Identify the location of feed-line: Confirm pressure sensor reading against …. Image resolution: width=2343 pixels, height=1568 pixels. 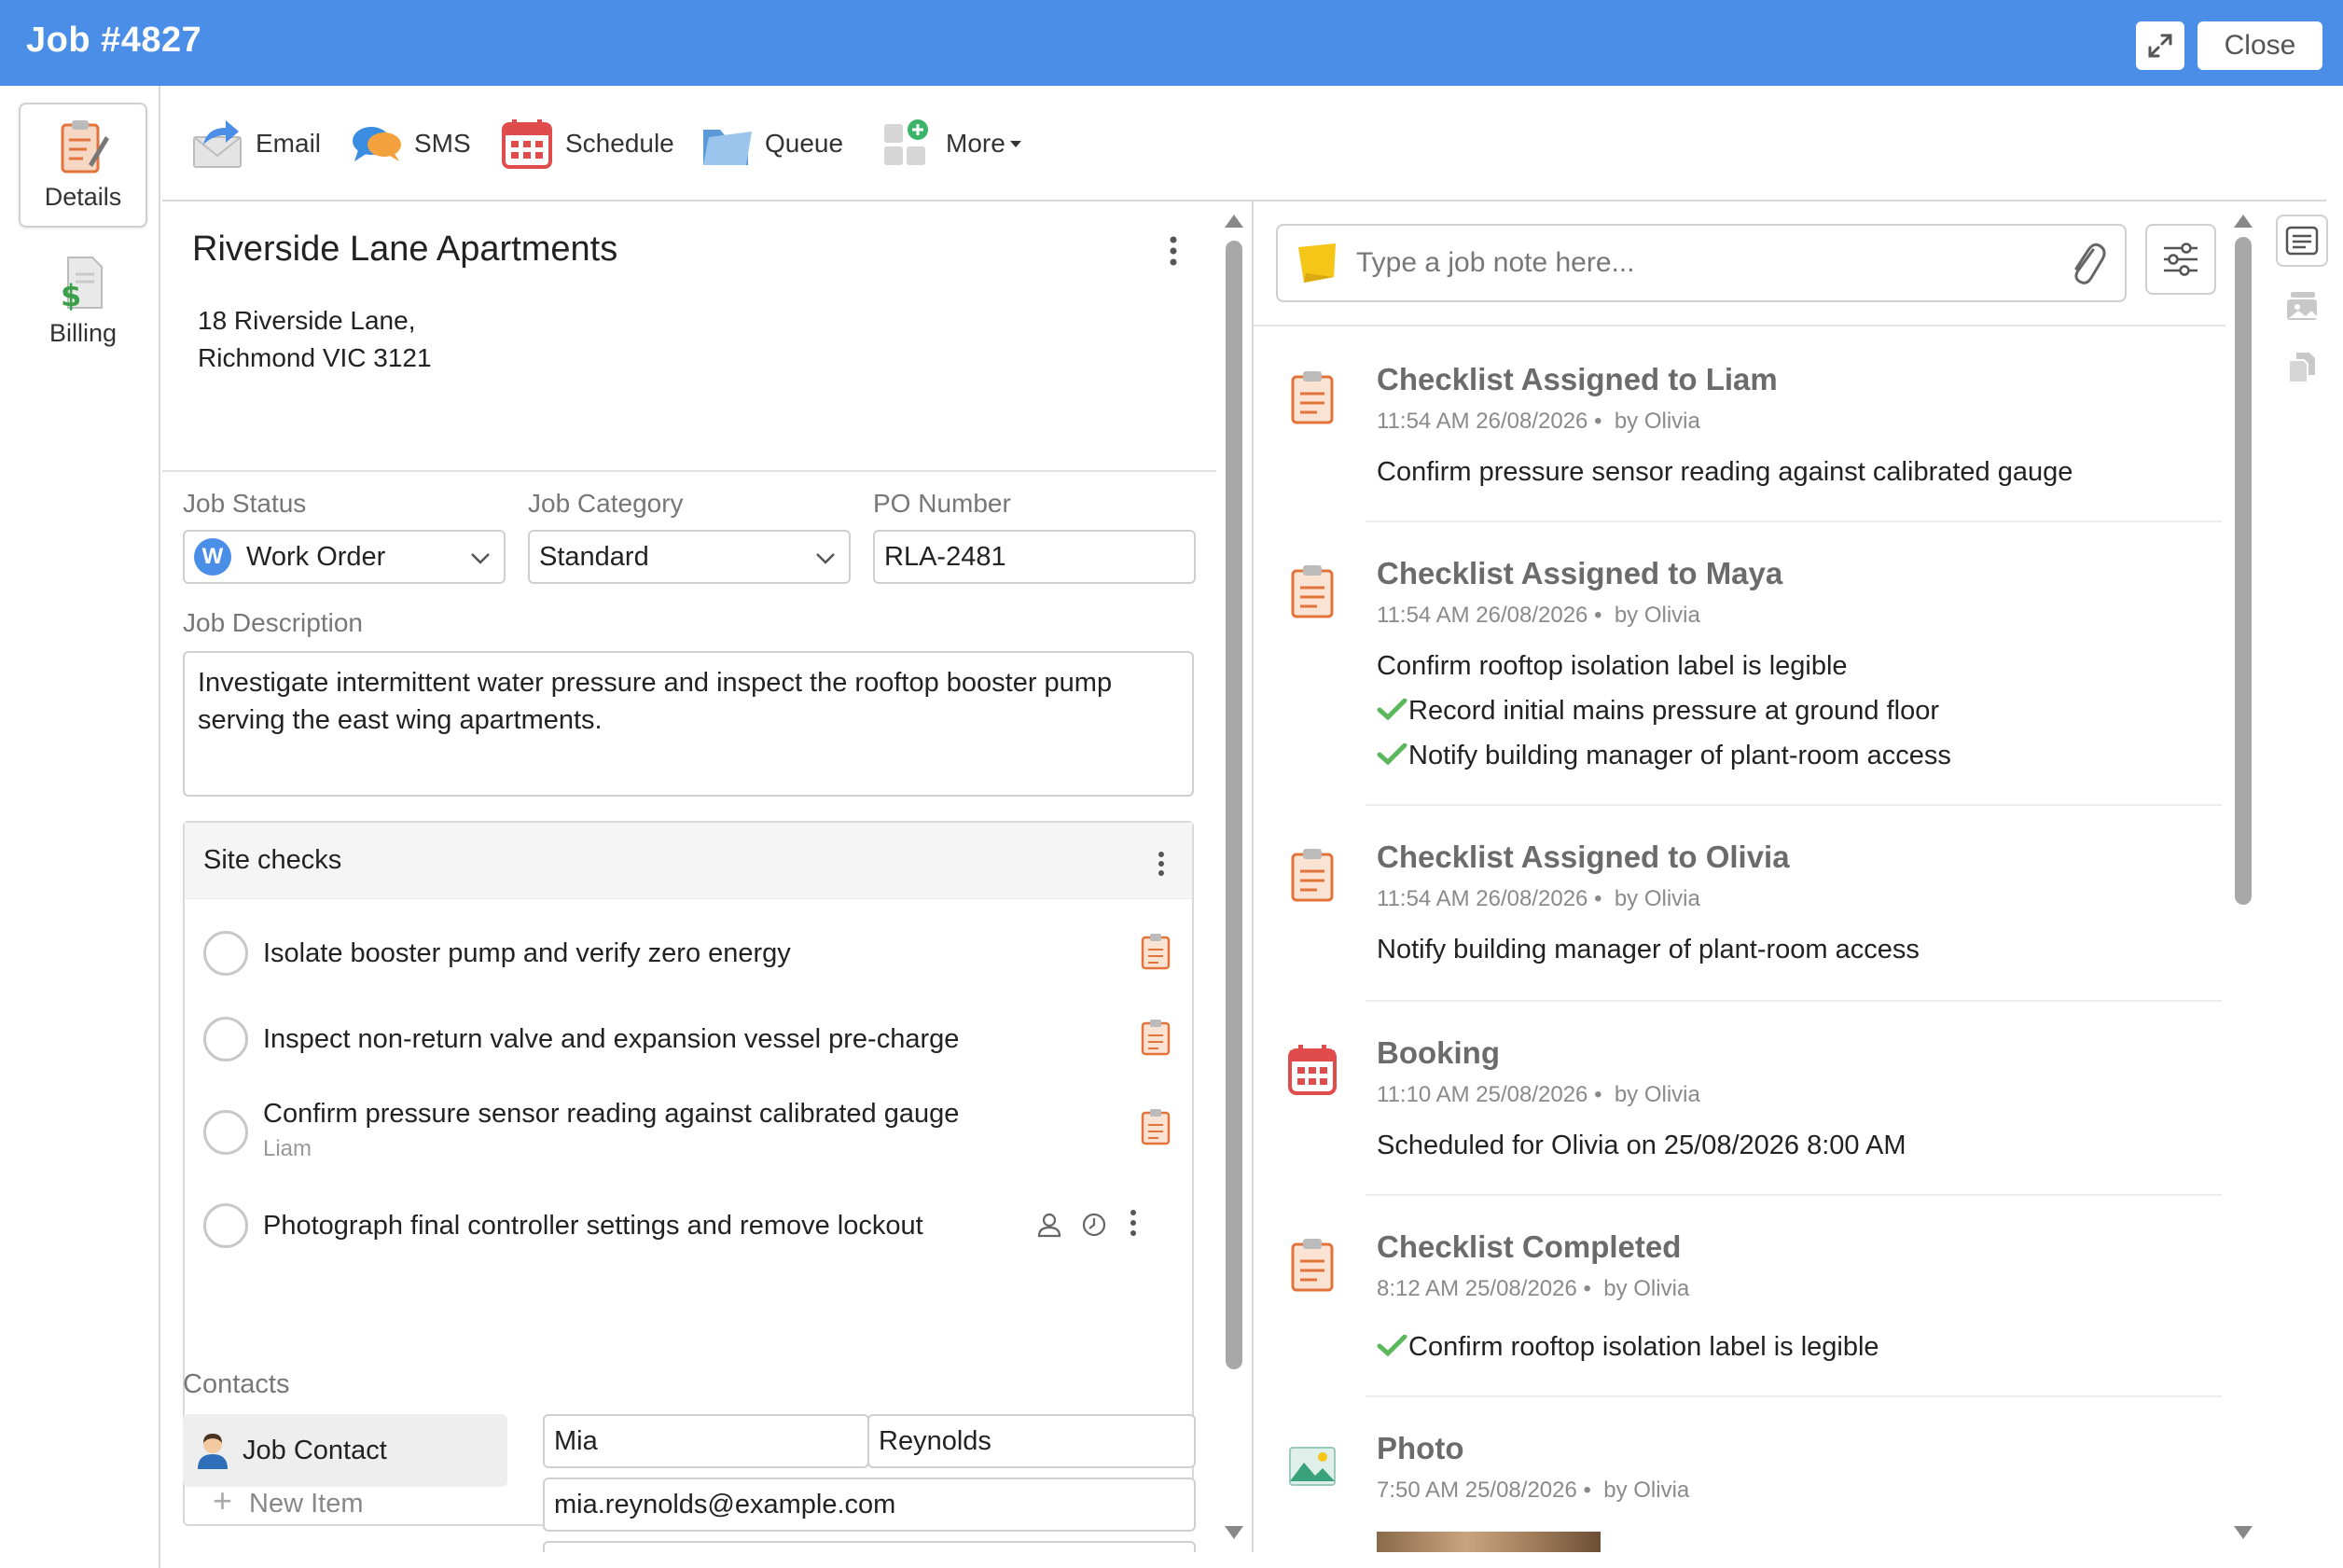
(1725, 472).